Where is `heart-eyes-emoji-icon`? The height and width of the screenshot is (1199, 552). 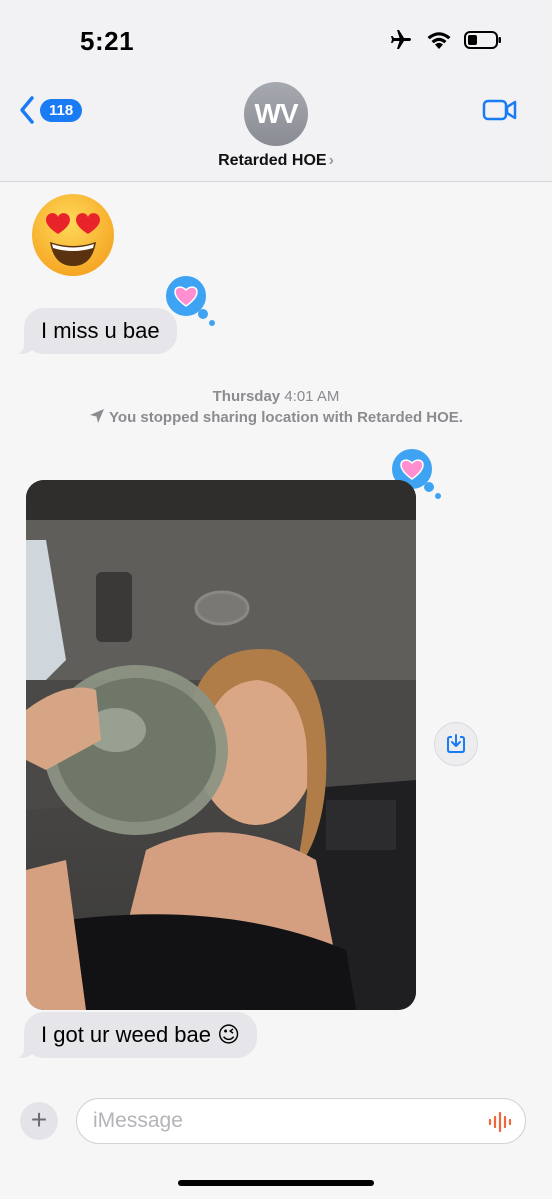
heart-eyes-emoji-icon is located at coordinates (73, 235).